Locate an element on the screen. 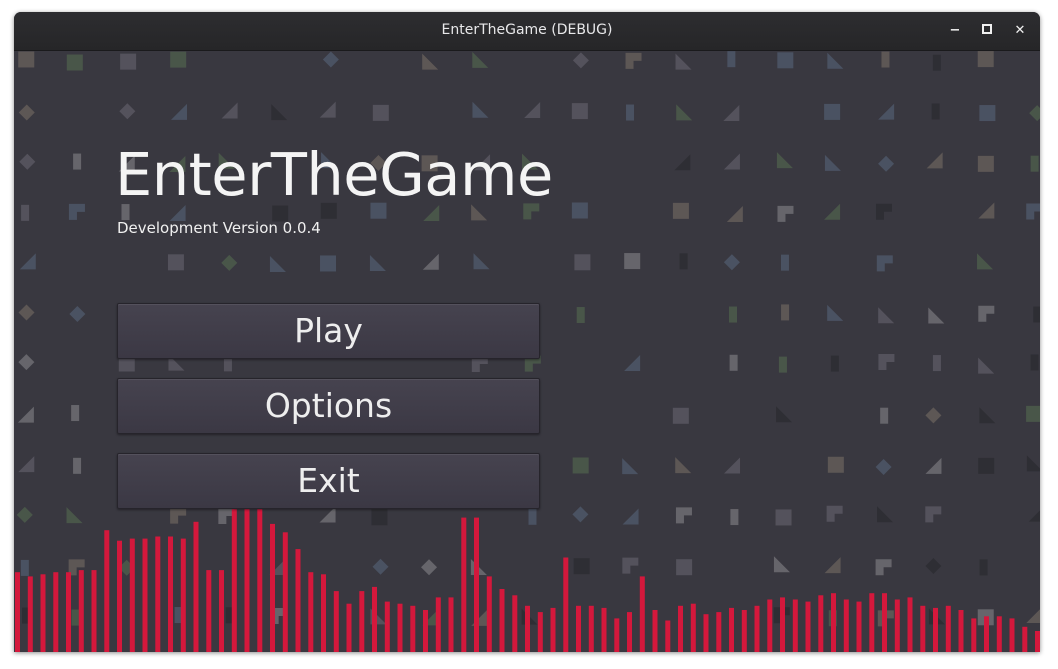 The image size is (1058, 669). version-label: Development Version 0.0.4 is located at coordinates (219, 228).